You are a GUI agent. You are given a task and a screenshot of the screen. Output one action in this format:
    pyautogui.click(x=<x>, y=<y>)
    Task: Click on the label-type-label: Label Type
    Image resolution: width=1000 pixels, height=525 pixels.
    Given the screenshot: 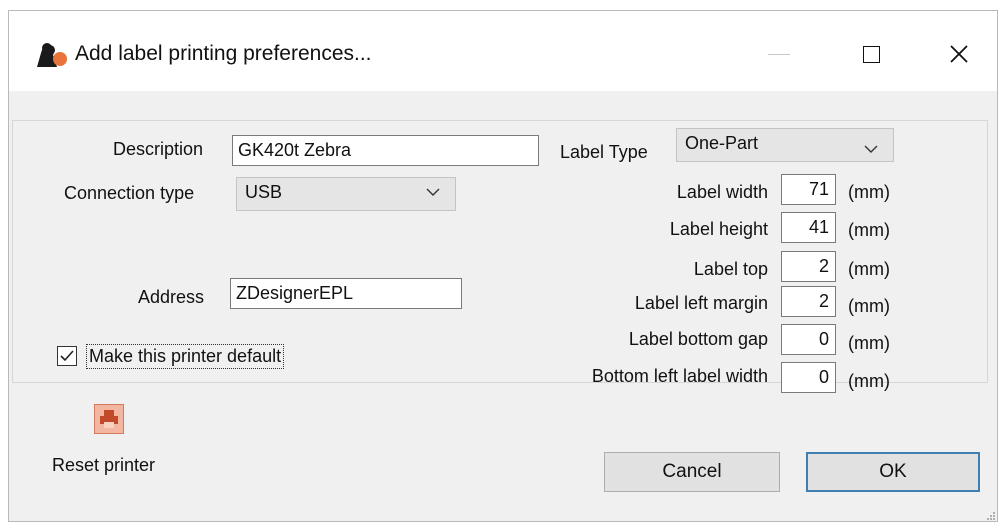 What is the action you would take?
    pyautogui.click(x=604, y=152)
    